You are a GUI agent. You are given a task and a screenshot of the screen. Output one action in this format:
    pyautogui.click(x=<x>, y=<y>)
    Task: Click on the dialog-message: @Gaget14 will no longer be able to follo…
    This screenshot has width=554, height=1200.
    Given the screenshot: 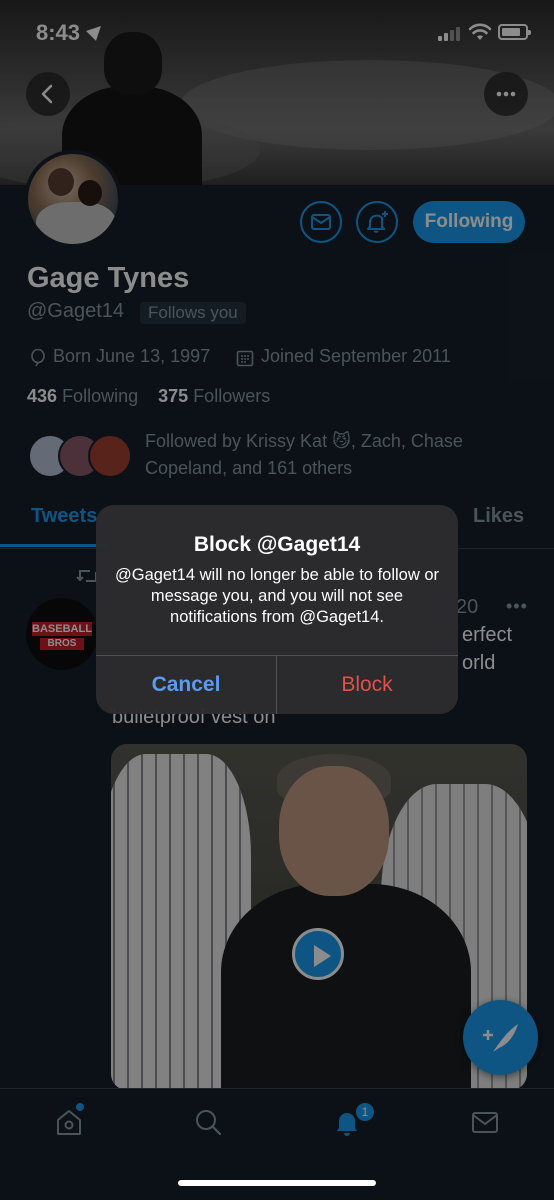 What is the action you would take?
    pyautogui.click(x=277, y=596)
    